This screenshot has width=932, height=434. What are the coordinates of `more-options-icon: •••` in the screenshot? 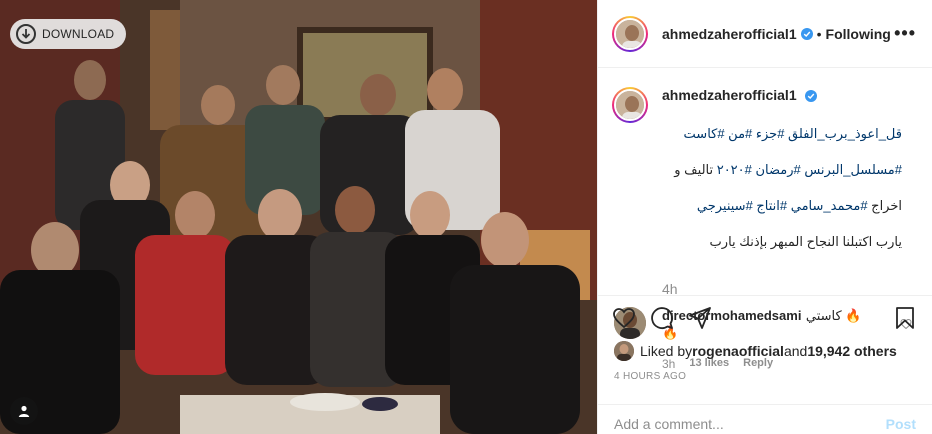 It's located at (905, 33).